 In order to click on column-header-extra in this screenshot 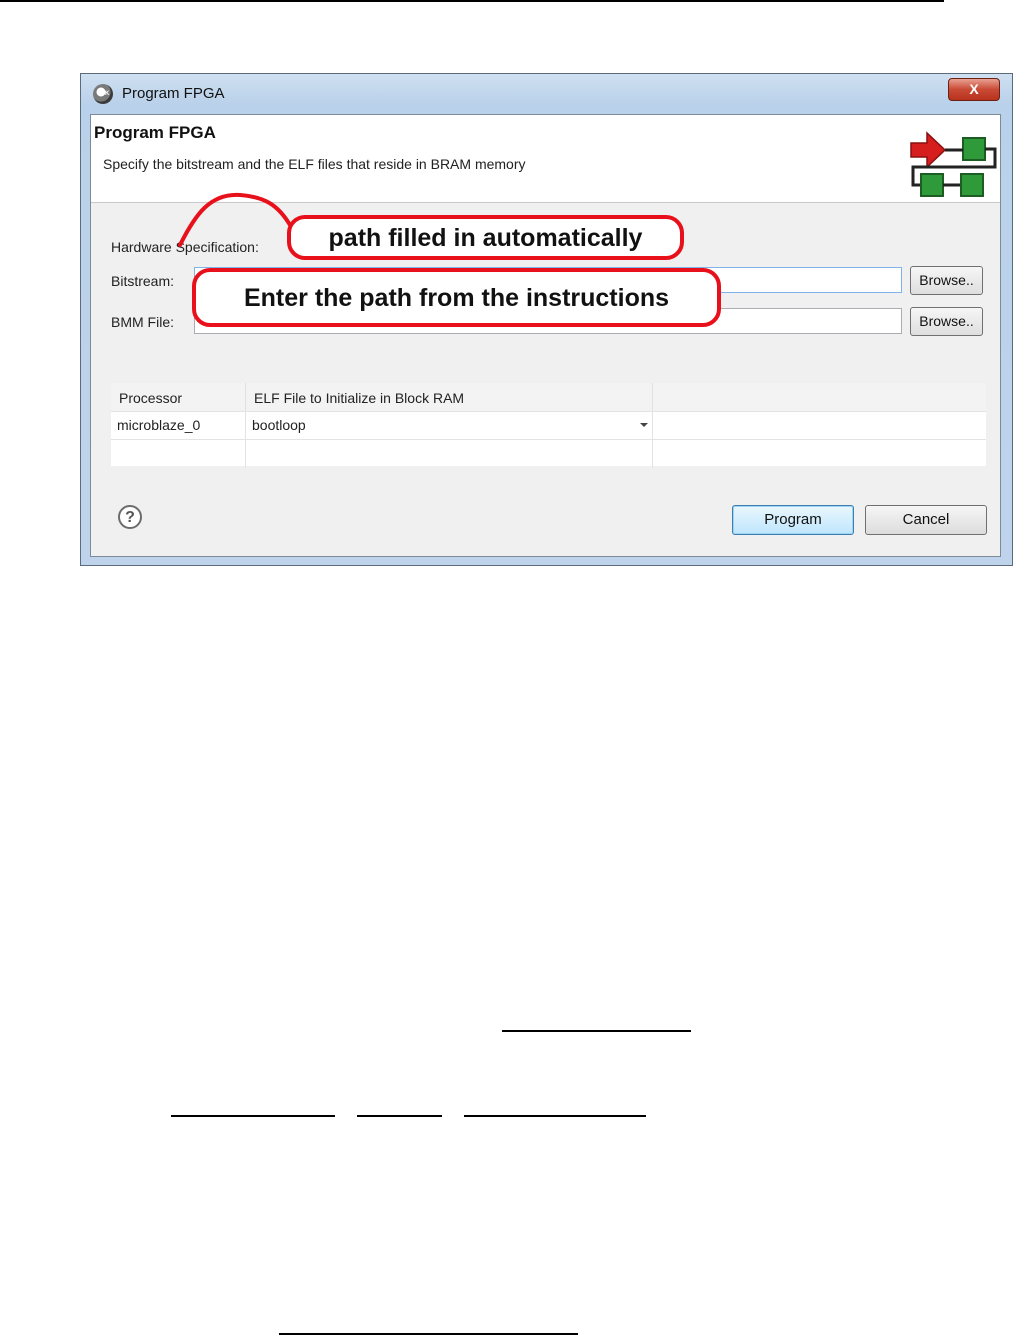, I will do `click(819, 397)`.